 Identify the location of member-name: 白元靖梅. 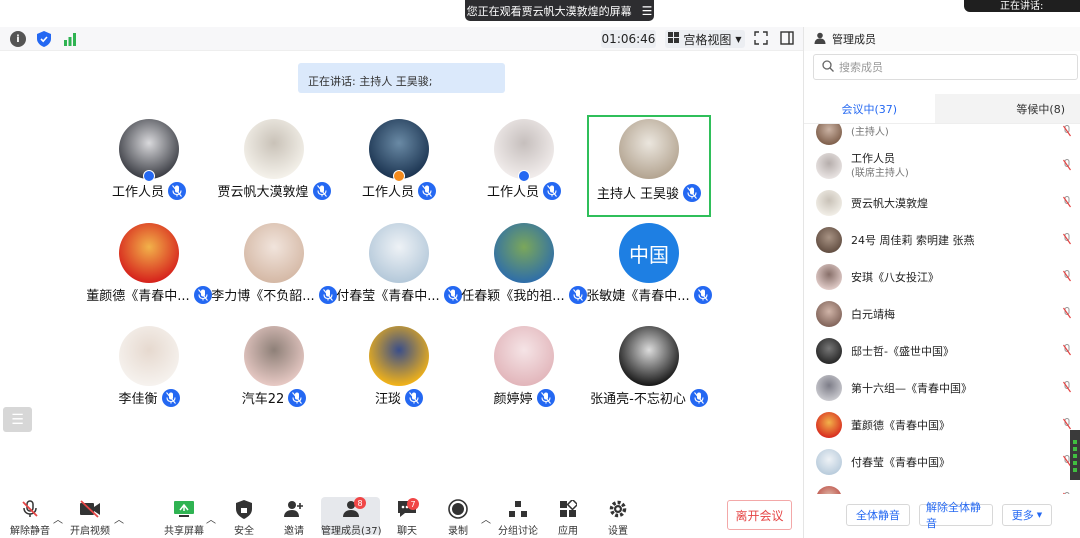
(873, 314).